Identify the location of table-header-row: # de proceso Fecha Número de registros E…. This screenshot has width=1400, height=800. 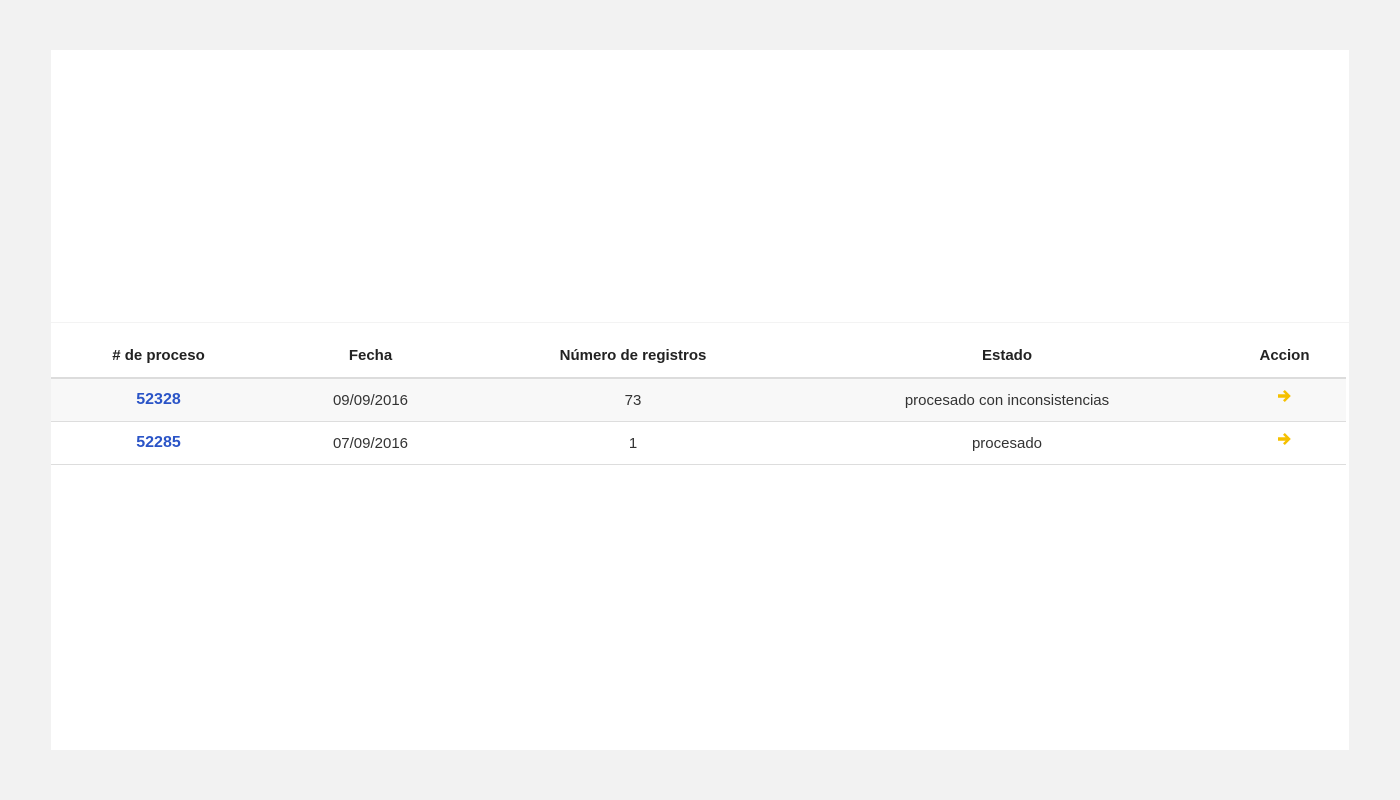
(698, 356).